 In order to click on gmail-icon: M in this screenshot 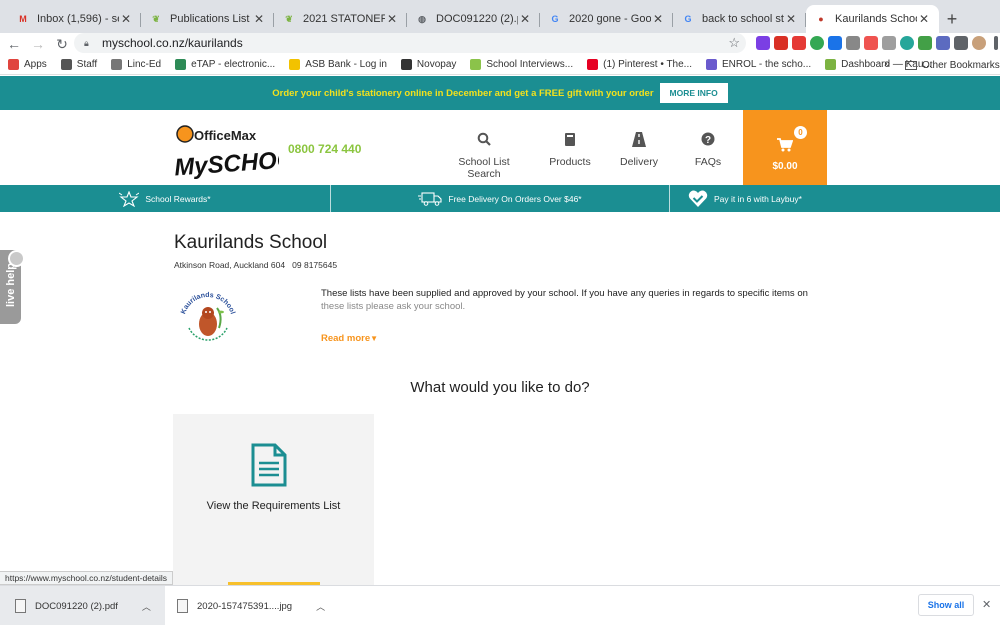, I will do `click(23, 19)`.